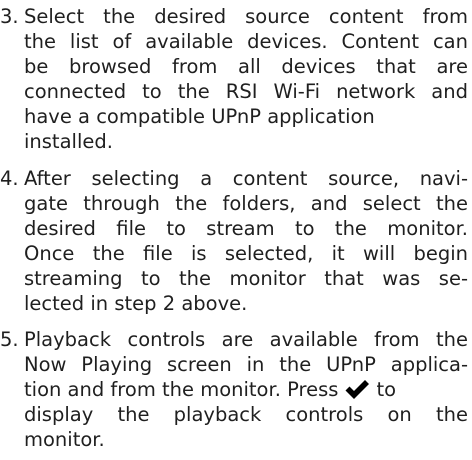 The image size is (472, 460). I want to click on step-number: 5., so click(9, 339).